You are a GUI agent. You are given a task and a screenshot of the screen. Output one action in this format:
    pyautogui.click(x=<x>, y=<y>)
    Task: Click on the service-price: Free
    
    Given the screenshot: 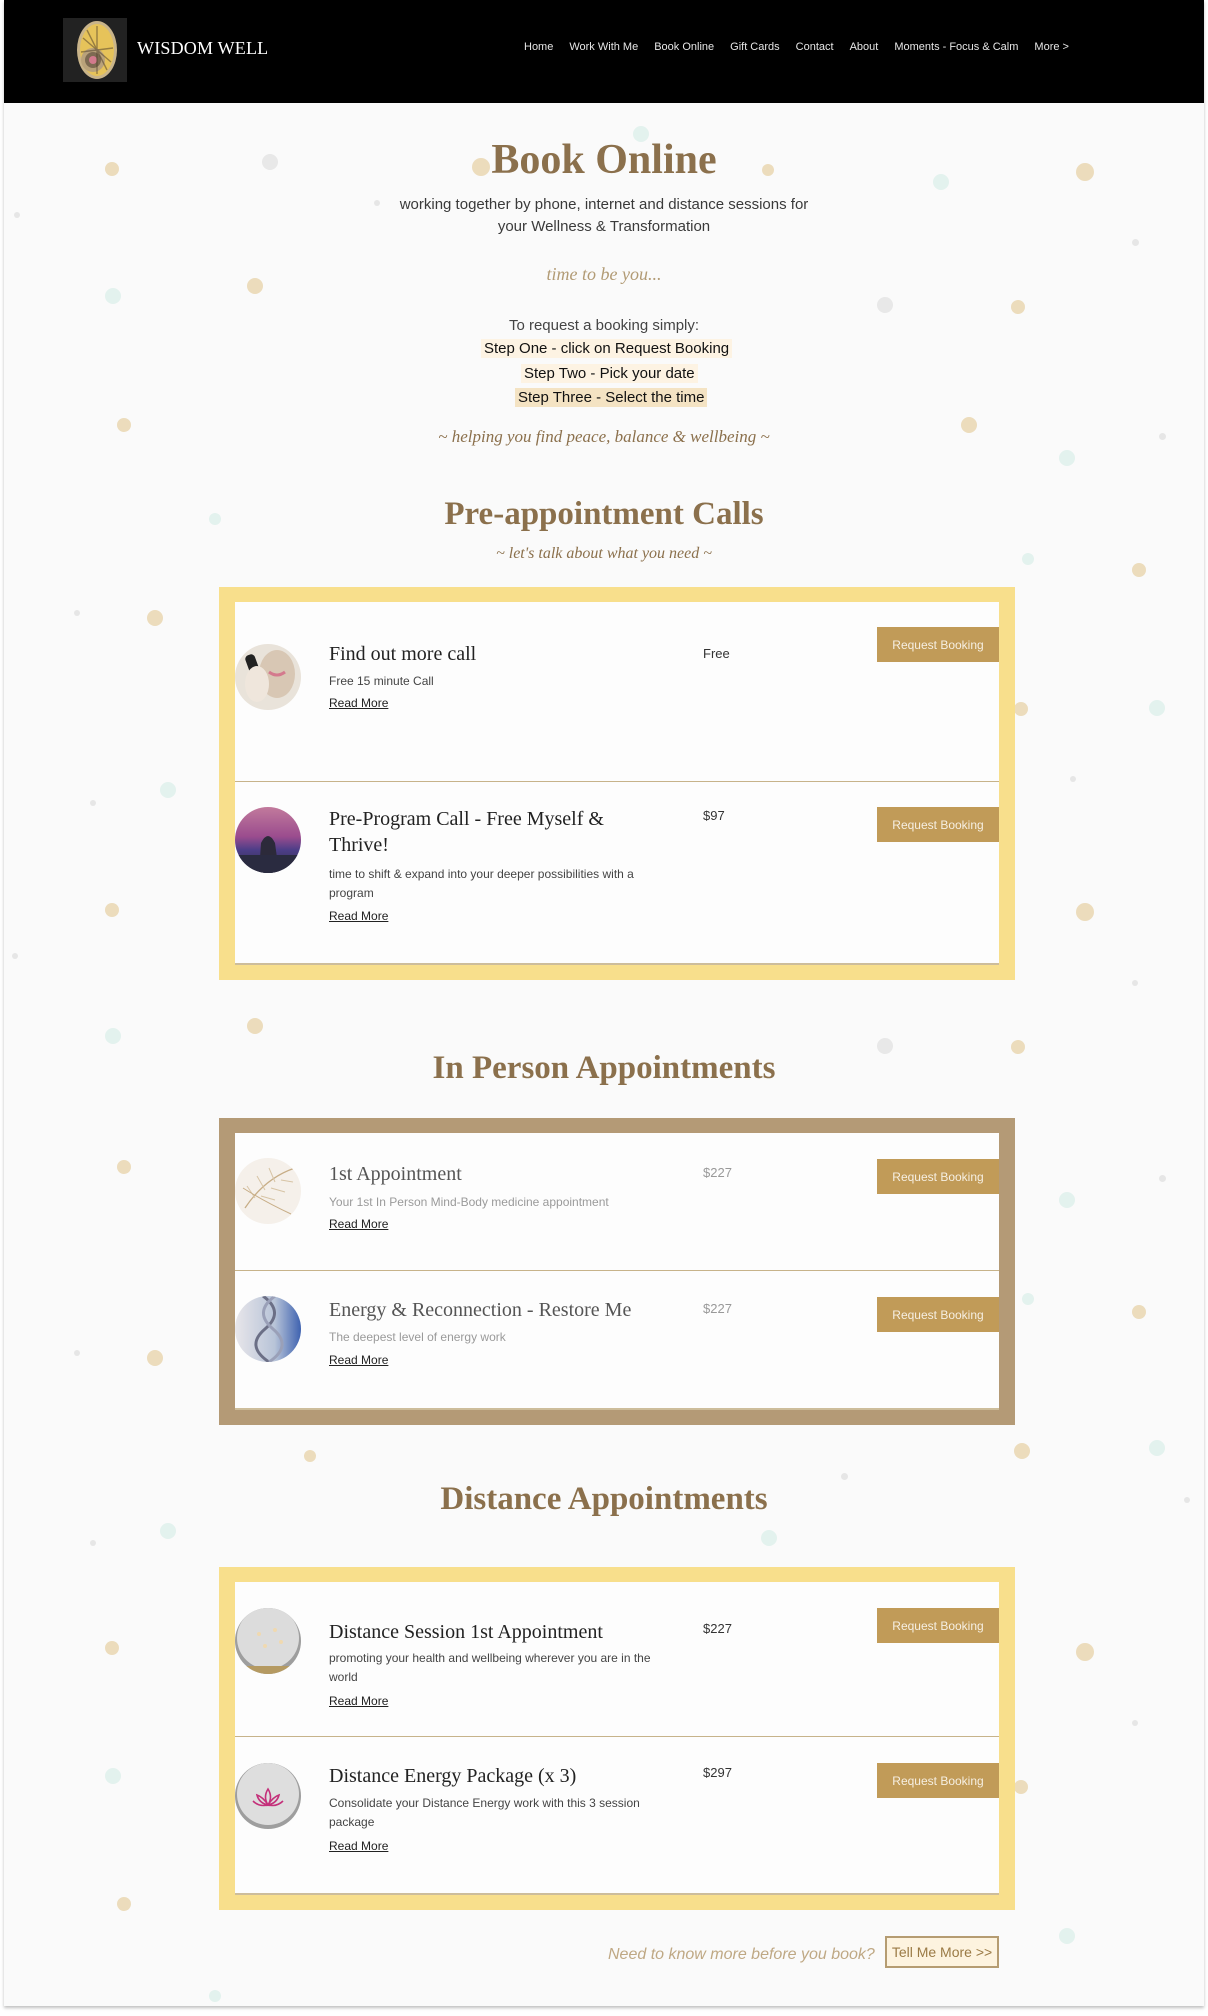 What is the action you would take?
    pyautogui.click(x=716, y=653)
    